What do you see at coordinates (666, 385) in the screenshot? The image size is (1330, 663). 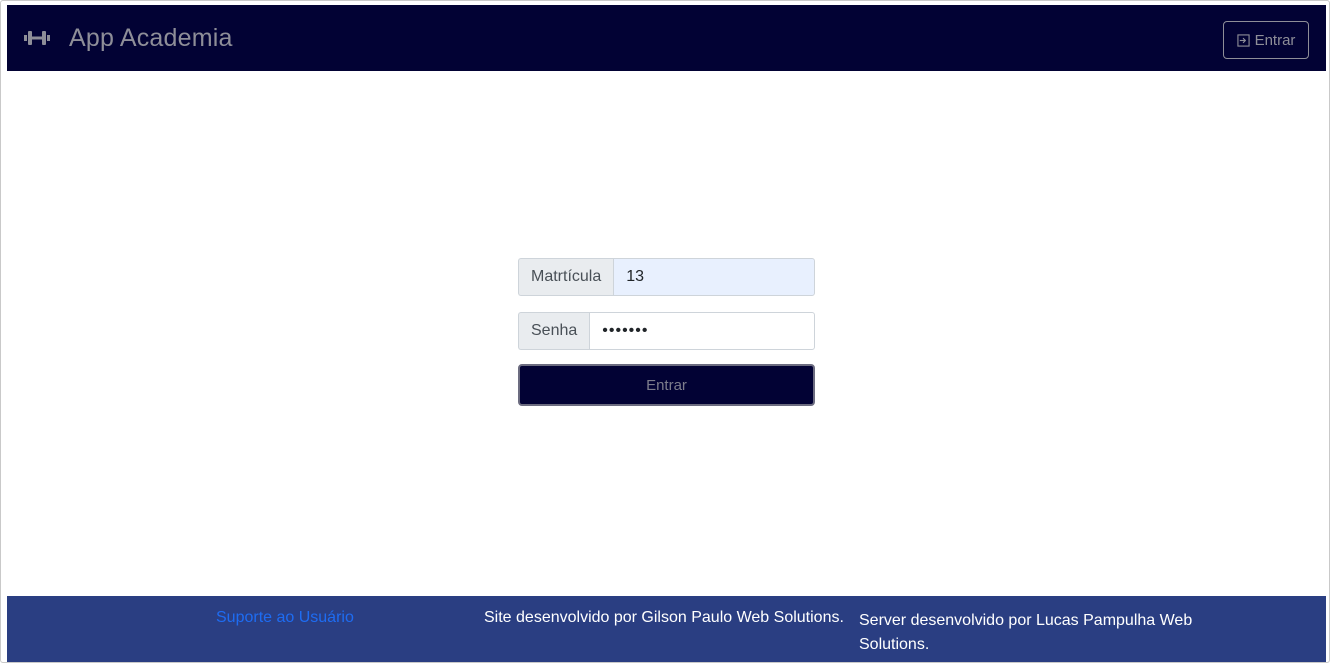 I see `login-submit-button: Entrar` at bounding box center [666, 385].